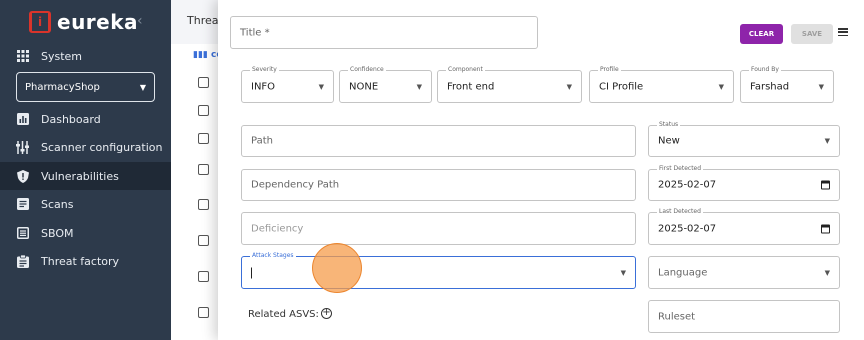  Describe the element at coordinates (85, 204) in the screenshot. I see `sidebar-item-scans: Scans` at that location.